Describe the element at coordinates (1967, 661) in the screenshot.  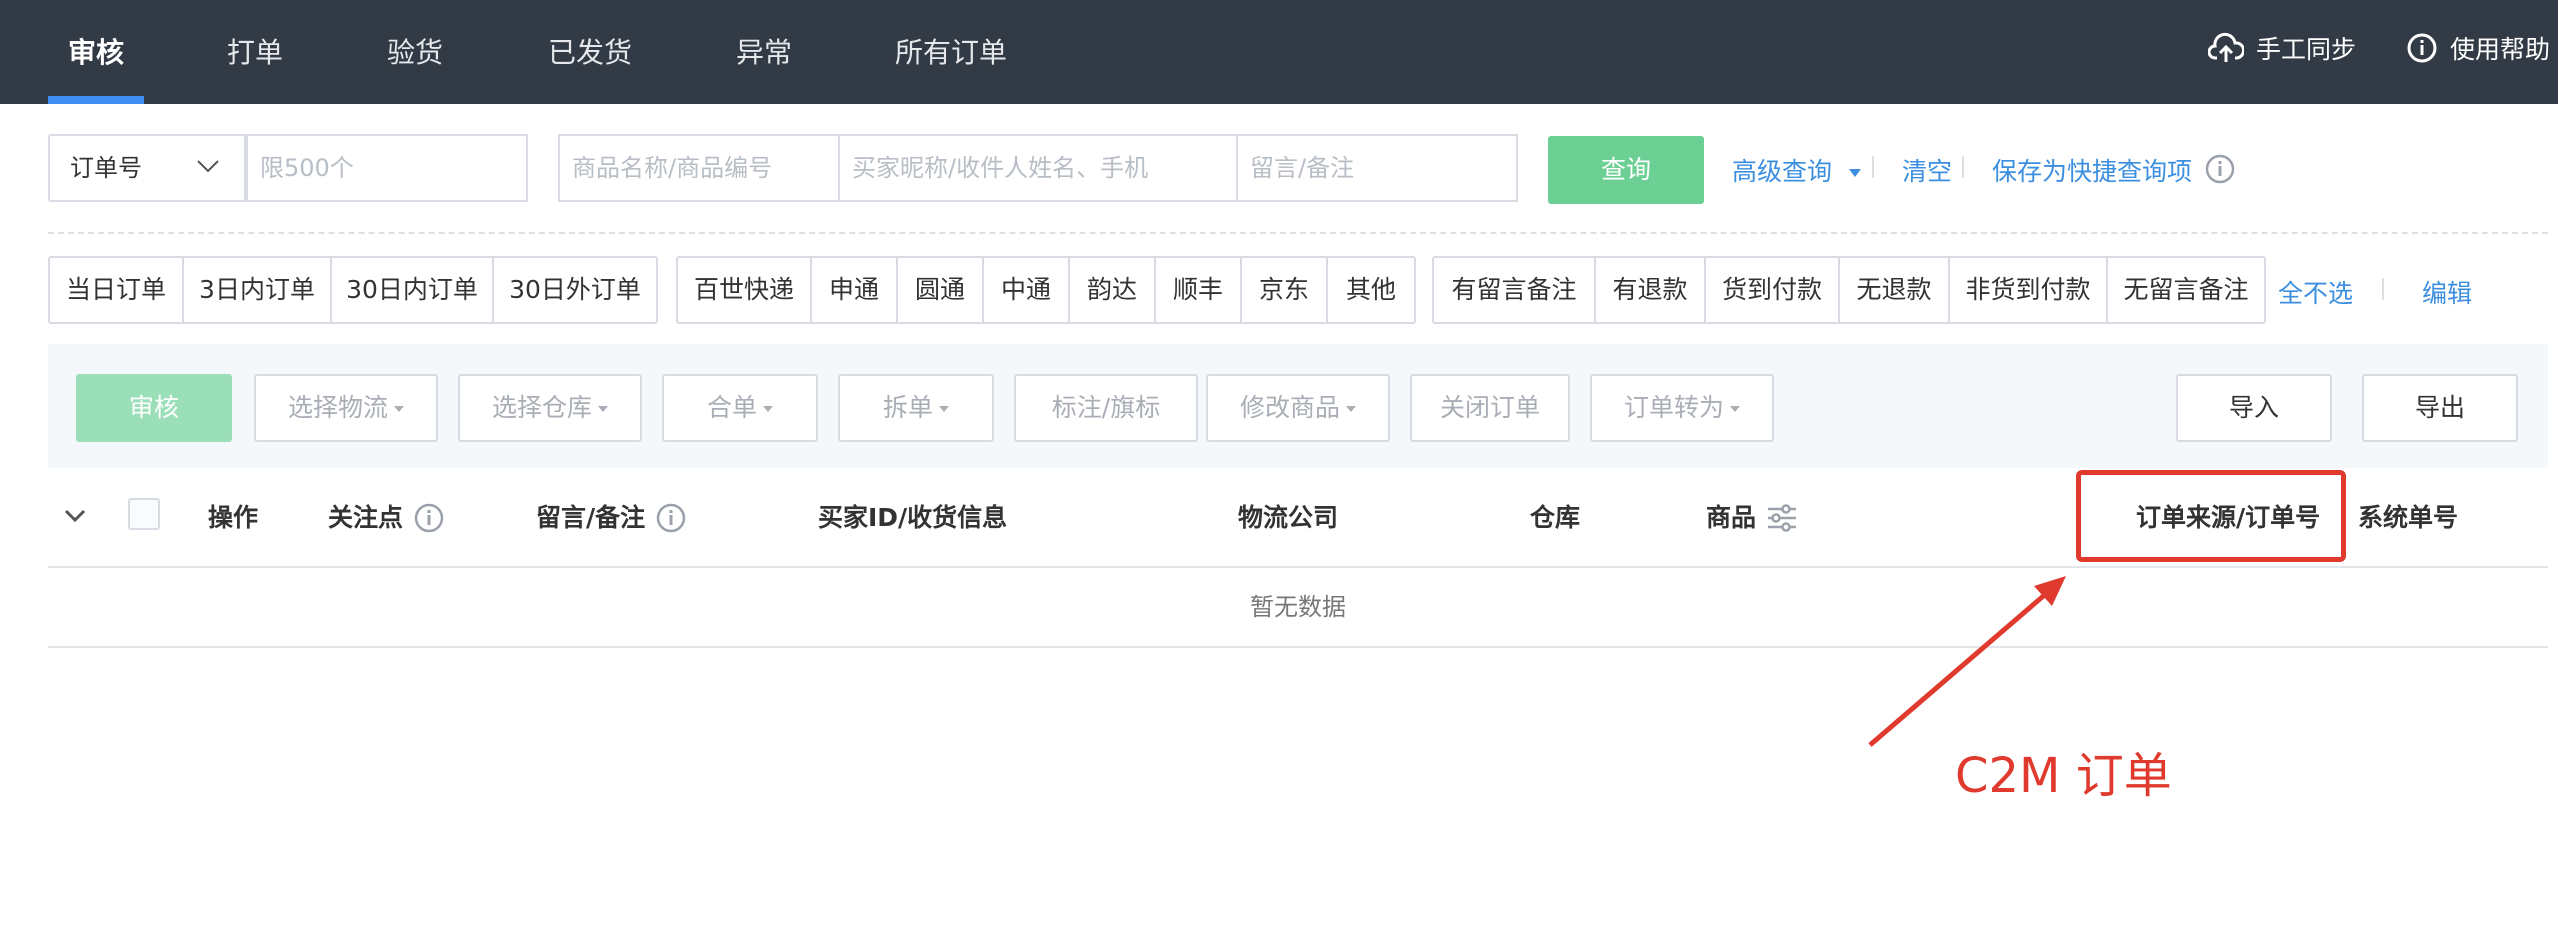
I see `annotation-arrow` at that location.